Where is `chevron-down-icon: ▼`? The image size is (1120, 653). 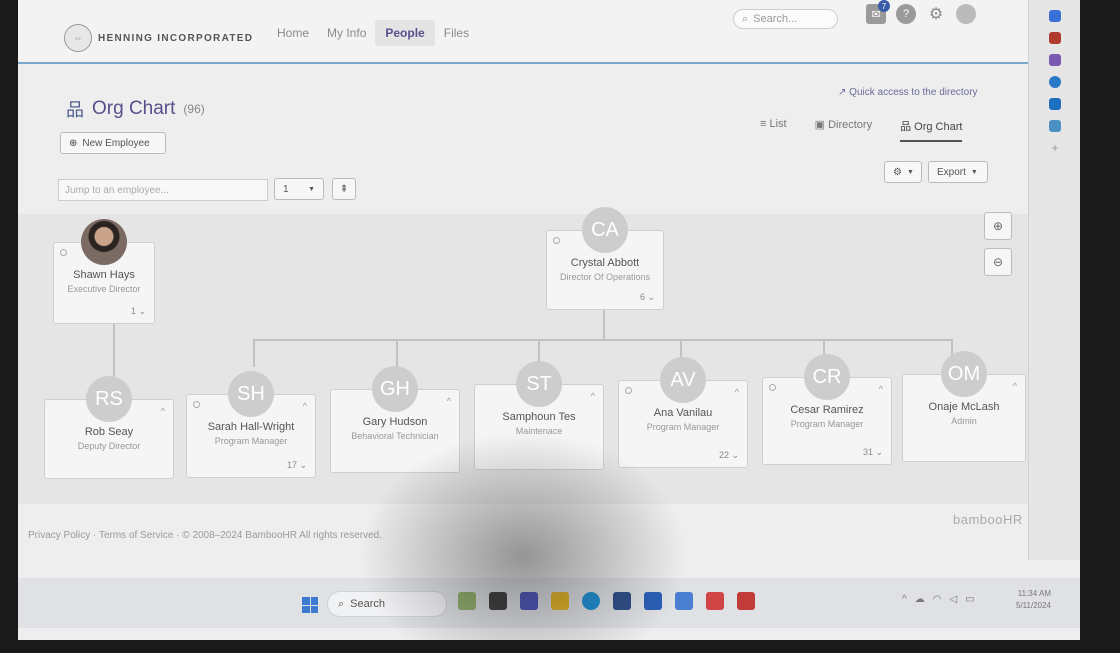
chevron-down-icon: ▼ is located at coordinates (910, 172).